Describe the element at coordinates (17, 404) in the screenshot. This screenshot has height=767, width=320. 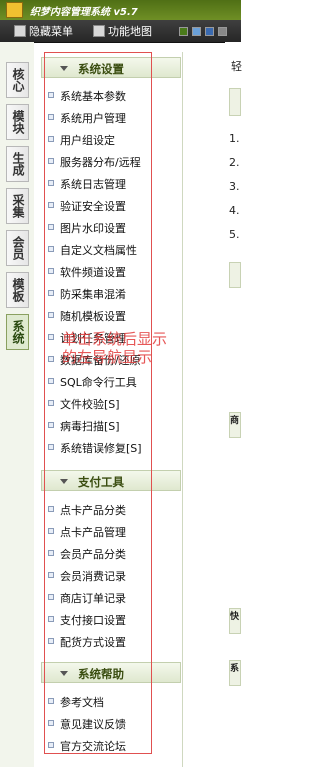
I see `left-tab-bar: 核心 模块 生成 采集 会员 模板 系统` at that location.